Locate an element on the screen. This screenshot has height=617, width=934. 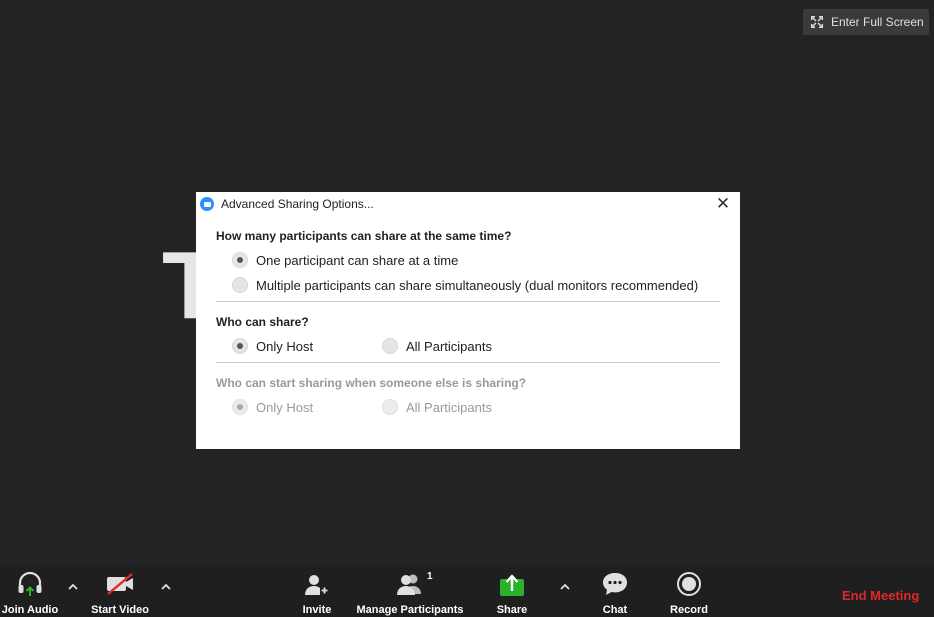
radio-all-participants-disabled: All Participants is located at coordinates (437, 407).